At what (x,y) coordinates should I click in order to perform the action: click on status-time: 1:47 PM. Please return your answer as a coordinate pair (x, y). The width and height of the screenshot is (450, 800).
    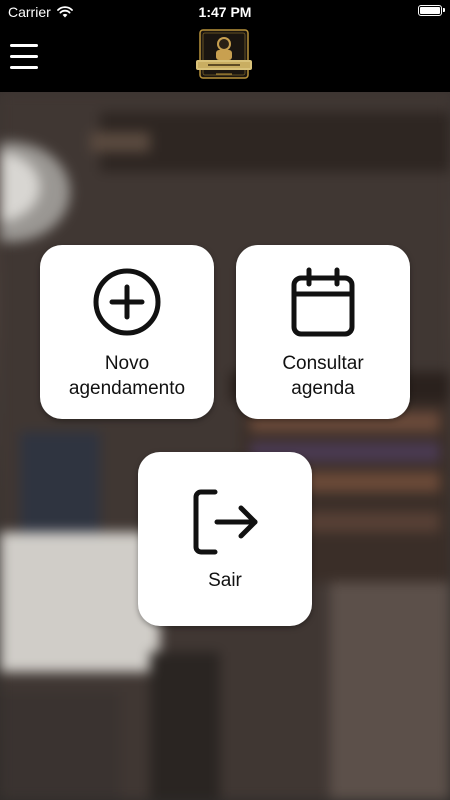
    Looking at the image, I should click on (225, 12).